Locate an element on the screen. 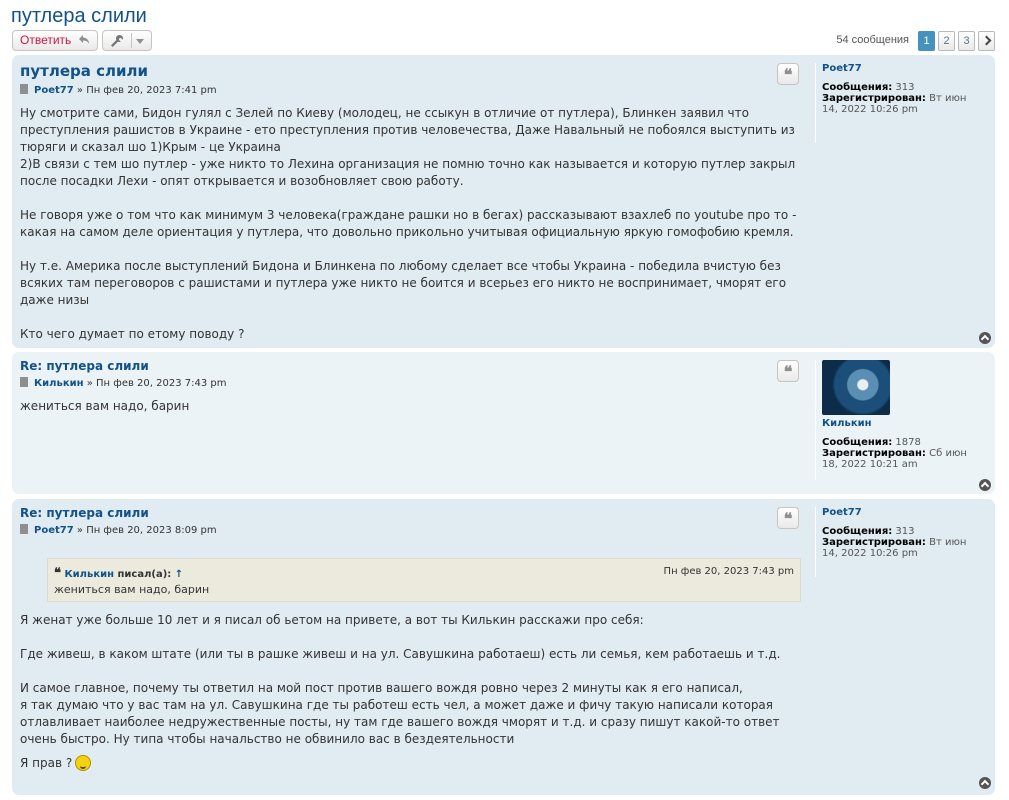 This screenshot has height=800, width=1009. post-paragraph: Кто чего думает по етому поводу ? is located at coordinates (132, 334).